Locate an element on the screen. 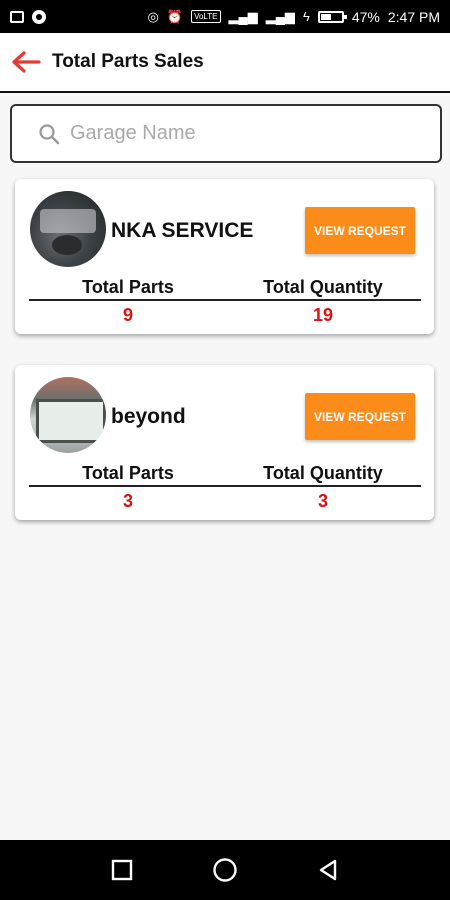 The image size is (450, 900). volte-icon: VoLTE is located at coordinates (206, 16).